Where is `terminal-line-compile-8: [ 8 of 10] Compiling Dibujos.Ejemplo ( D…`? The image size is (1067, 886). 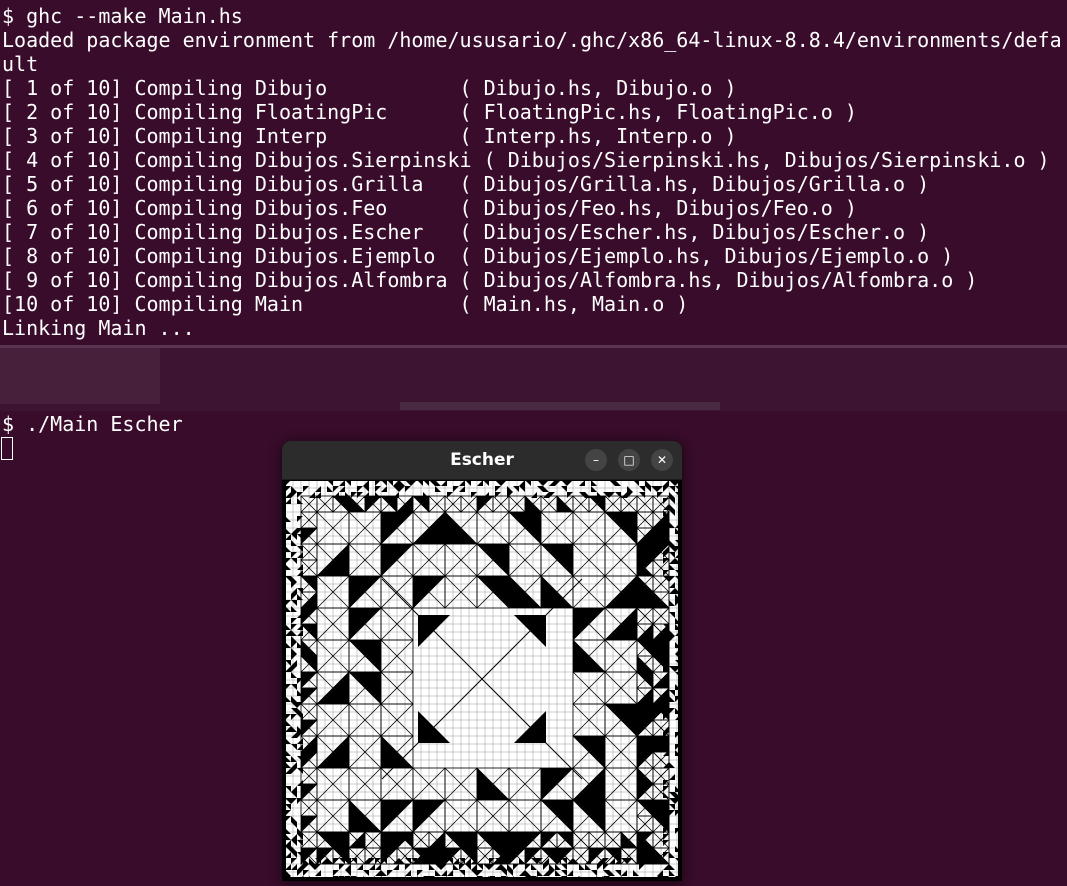 terminal-line-compile-8: [ 8 of 10] Compiling Dibujos.Ejemplo ( D… is located at coordinates (478, 256).